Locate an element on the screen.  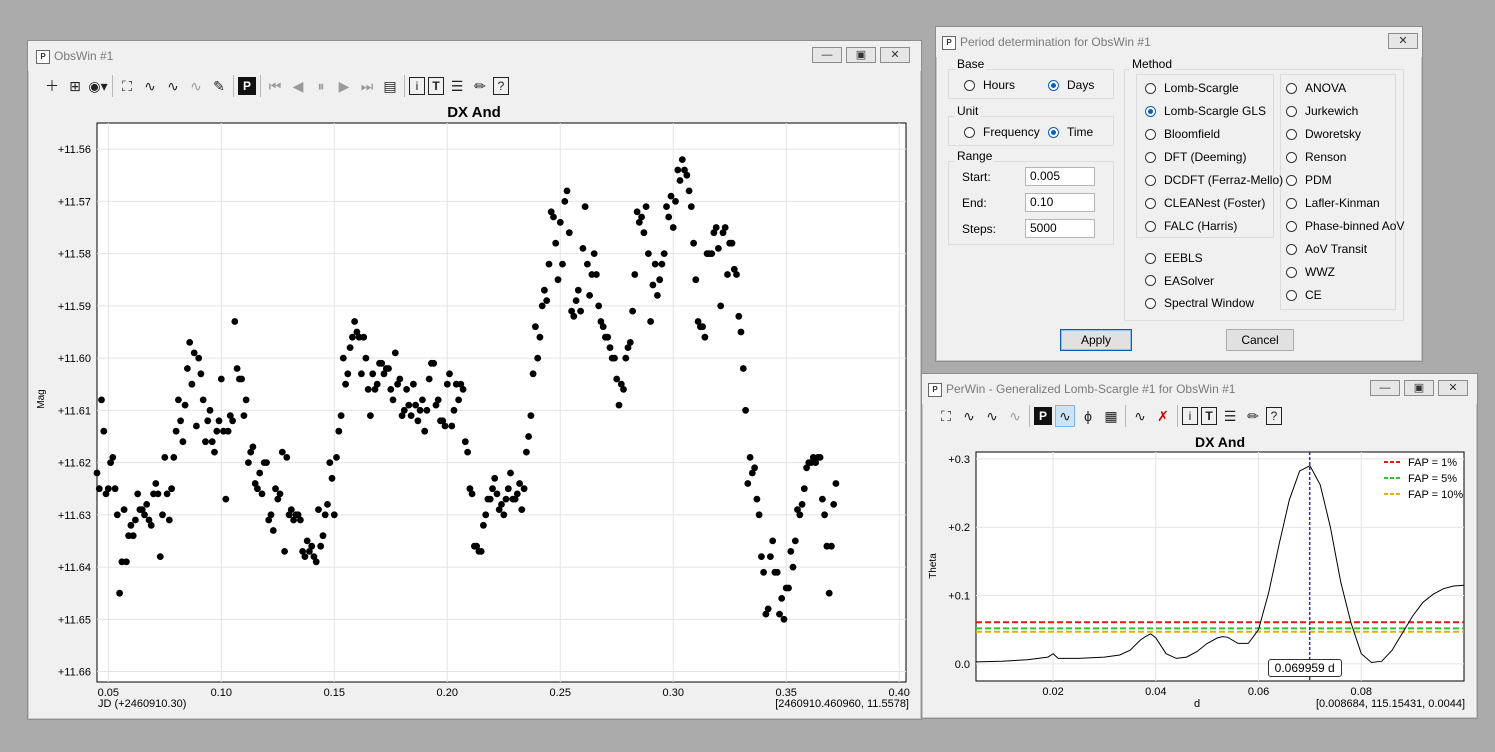
method-radio-eebls: EEBLS is located at coordinates (1174, 258).